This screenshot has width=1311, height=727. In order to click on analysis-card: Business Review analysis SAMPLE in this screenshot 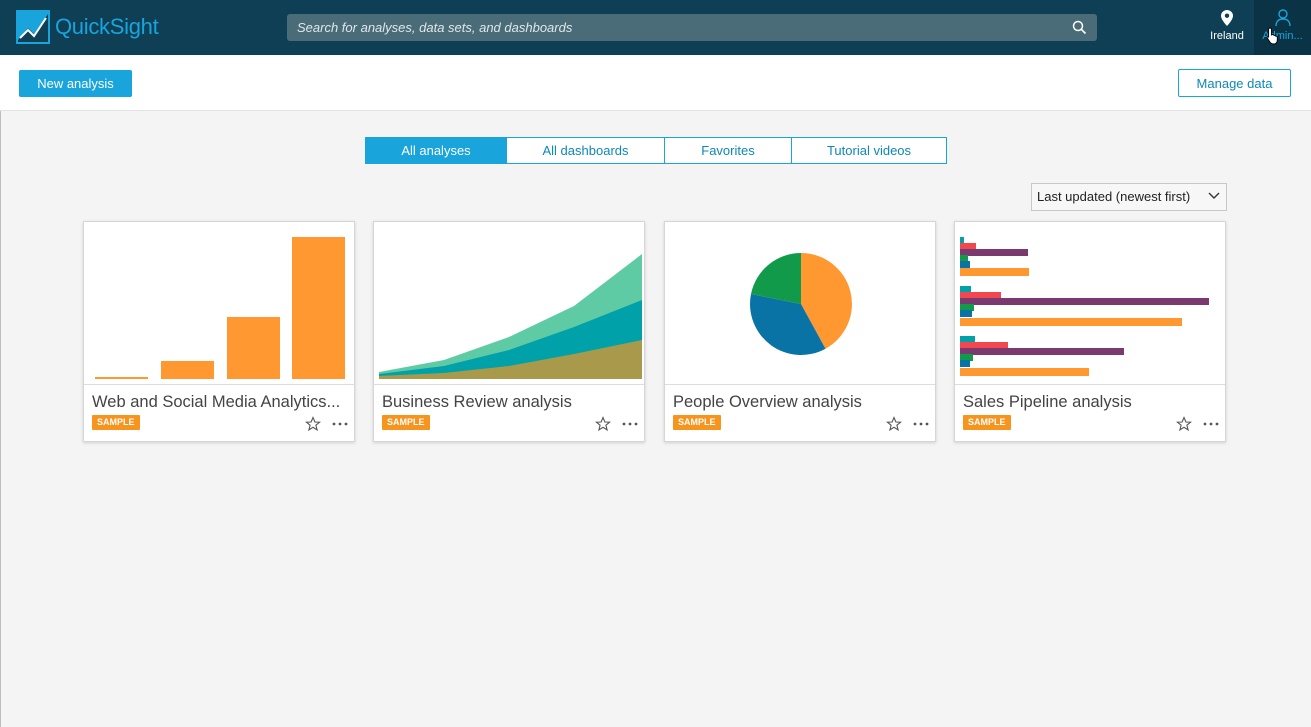, I will do `click(509, 331)`.